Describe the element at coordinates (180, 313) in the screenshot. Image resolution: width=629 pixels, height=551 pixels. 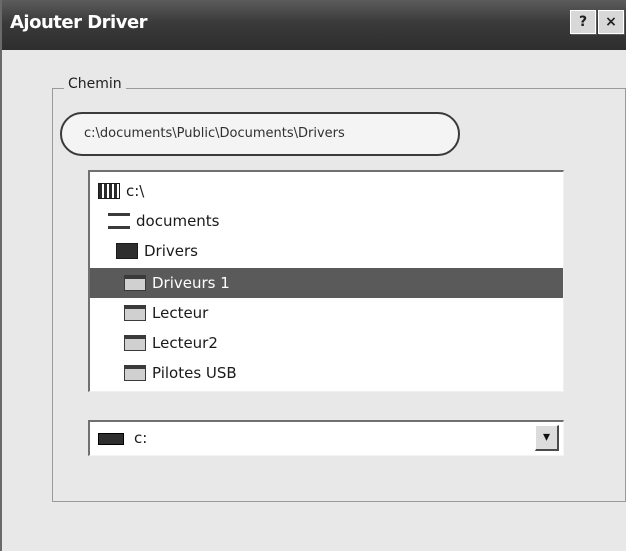
I see `tree-item-label: Lecteur` at that location.